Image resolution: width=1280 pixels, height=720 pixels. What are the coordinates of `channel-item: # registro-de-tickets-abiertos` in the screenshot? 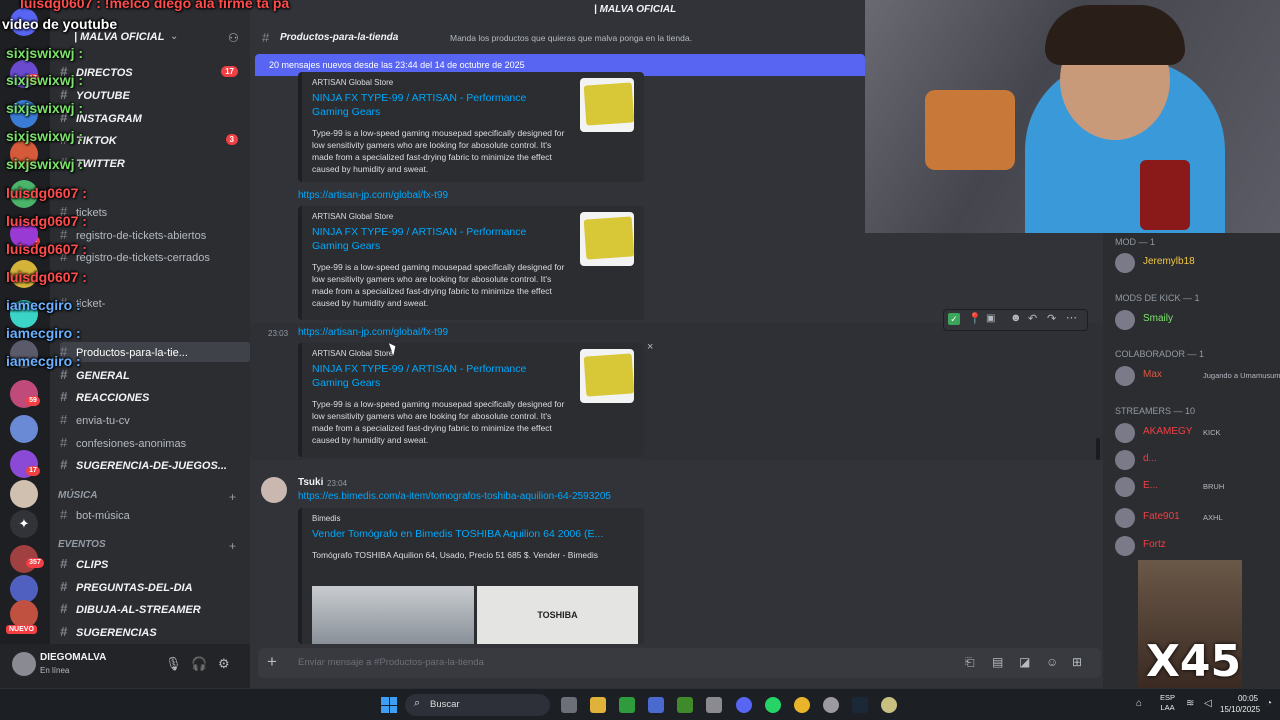 It's located at (155, 235).